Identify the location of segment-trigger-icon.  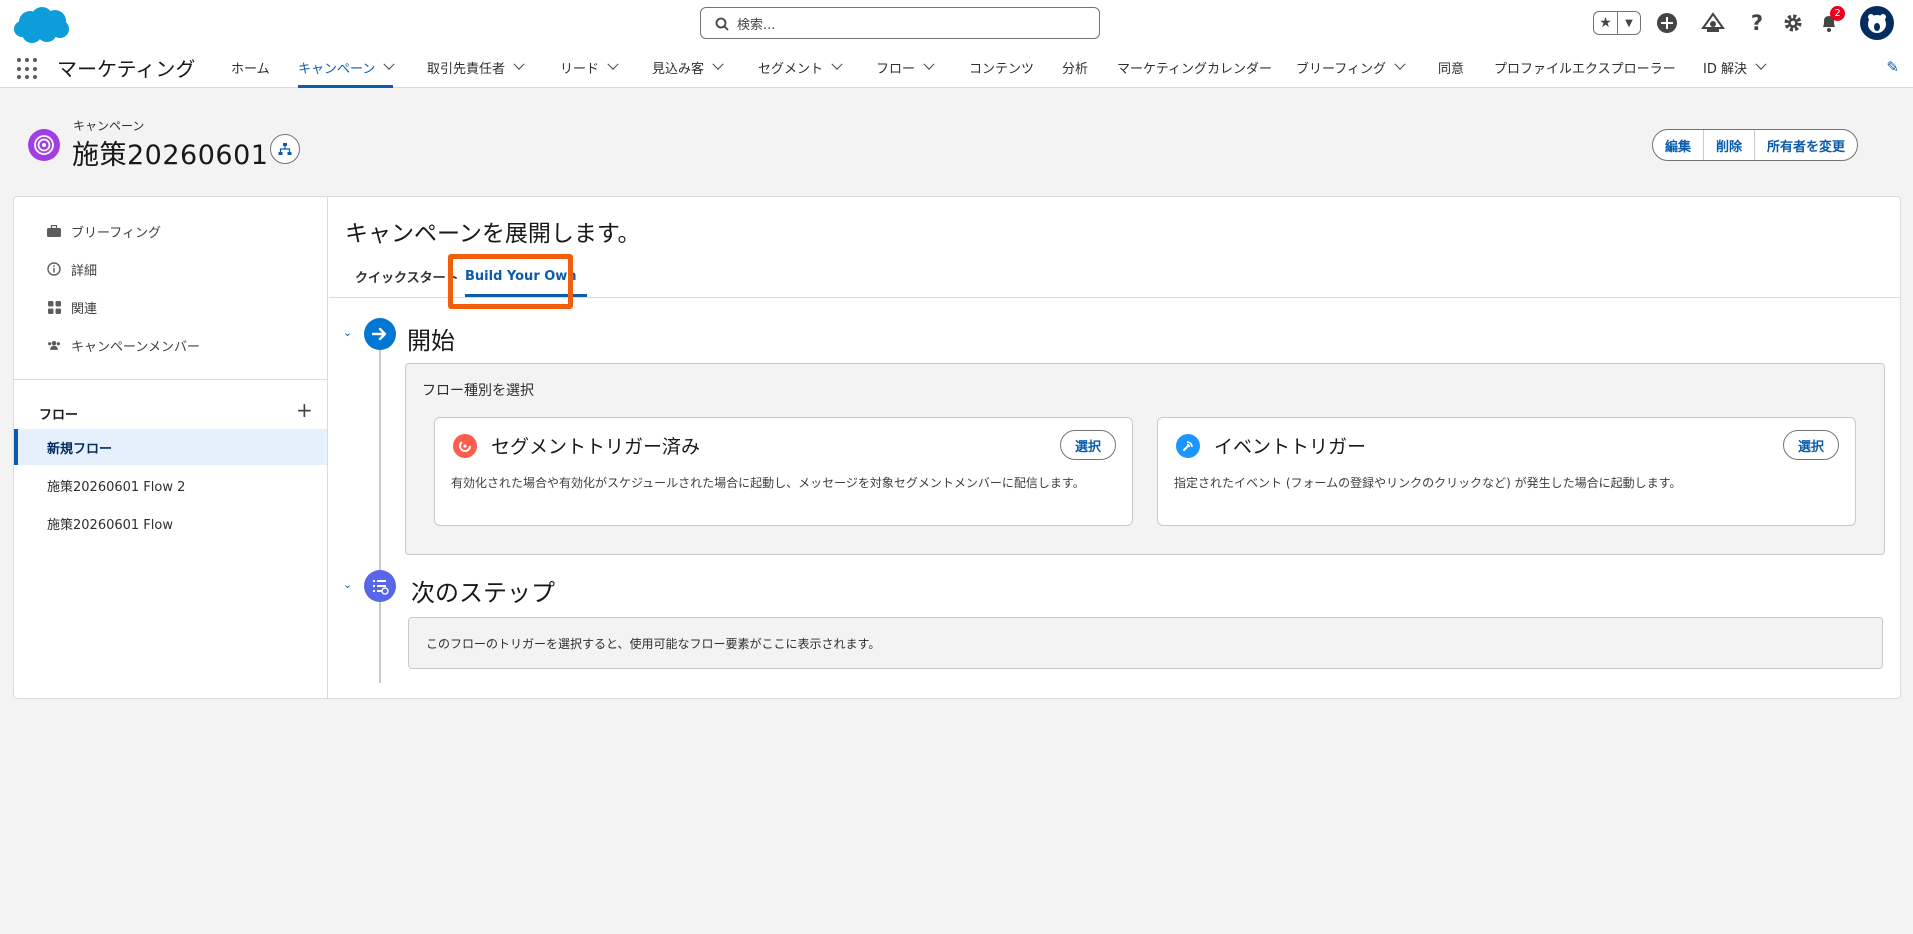
(465, 446).